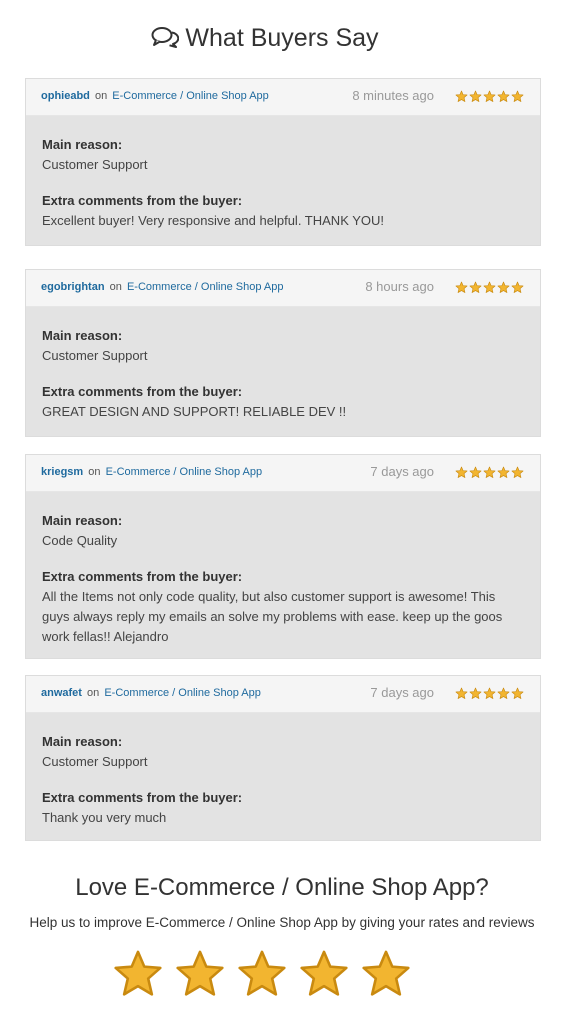 The height and width of the screenshot is (1024, 564). Describe the element at coordinates (104, 817) in the screenshot. I see `comments-text: Thank you very much` at that location.